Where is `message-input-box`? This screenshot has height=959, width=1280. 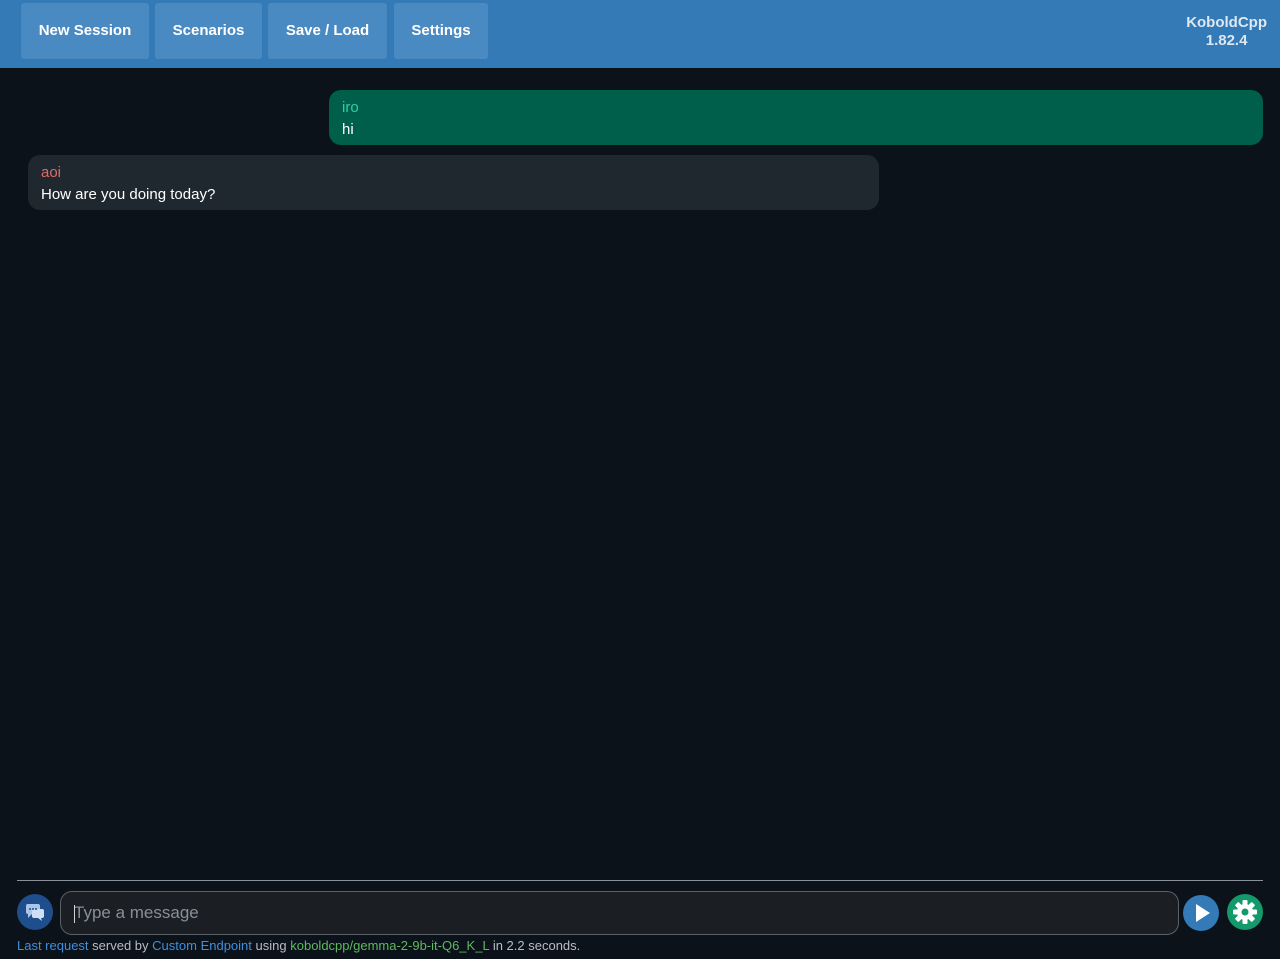
message-input-box is located at coordinates (619, 913).